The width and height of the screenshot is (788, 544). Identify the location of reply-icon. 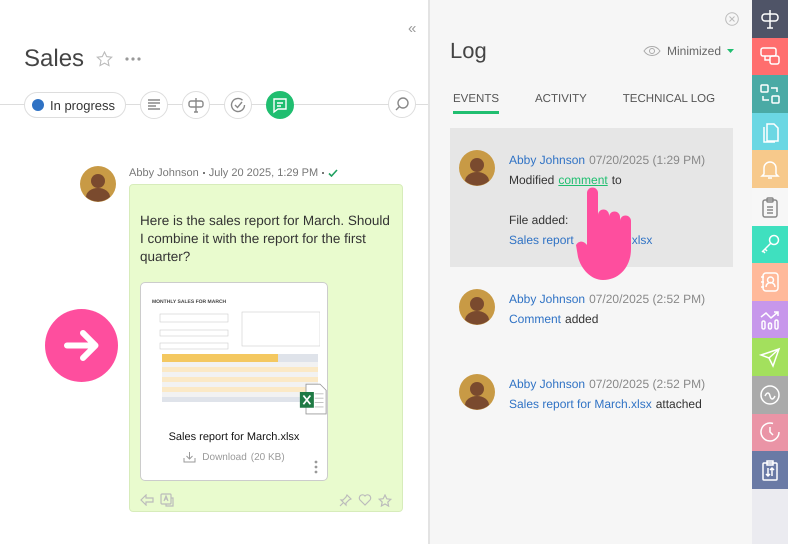
(147, 500).